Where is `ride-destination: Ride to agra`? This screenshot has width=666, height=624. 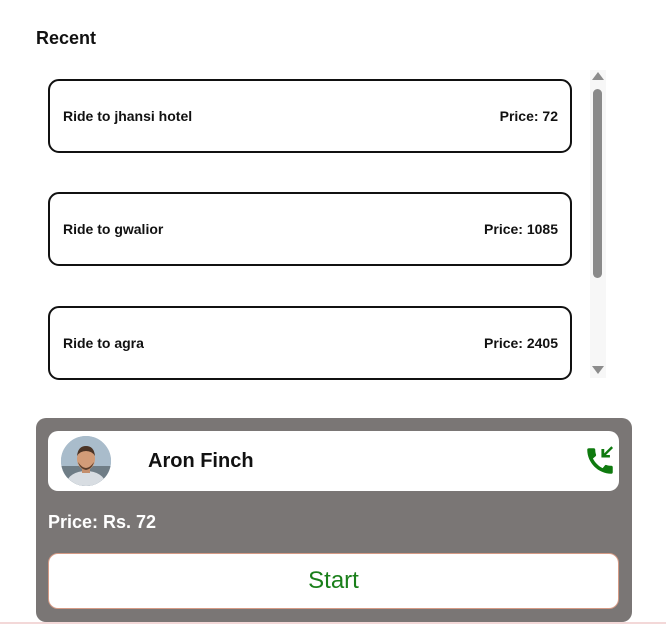
ride-destination: Ride to agra is located at coordinates (103, 343).